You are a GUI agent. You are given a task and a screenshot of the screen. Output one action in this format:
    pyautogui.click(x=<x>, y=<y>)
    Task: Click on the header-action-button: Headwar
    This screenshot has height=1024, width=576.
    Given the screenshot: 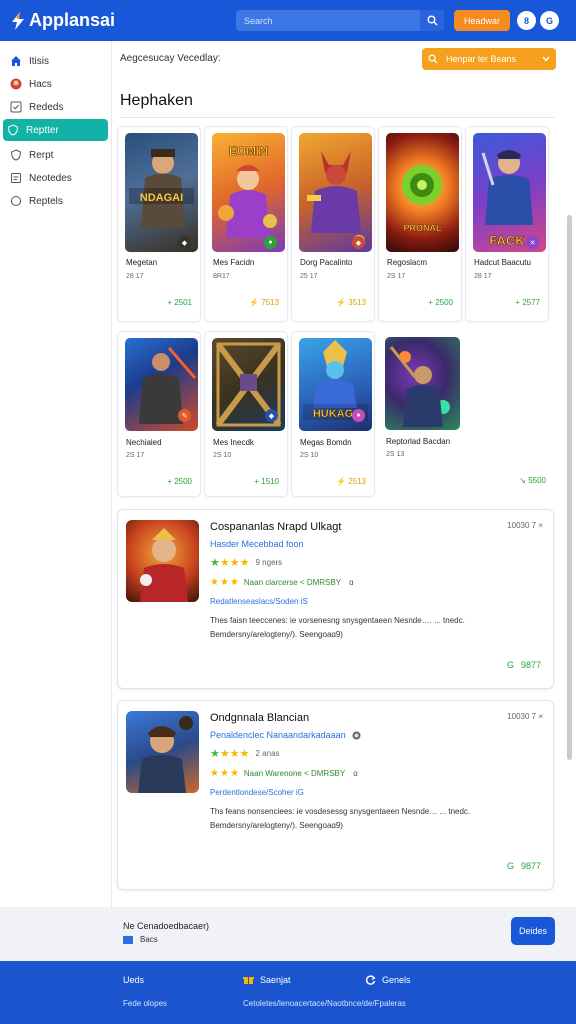 What is the action you would take?
    pyautogui.click(x=482, y=20)
    